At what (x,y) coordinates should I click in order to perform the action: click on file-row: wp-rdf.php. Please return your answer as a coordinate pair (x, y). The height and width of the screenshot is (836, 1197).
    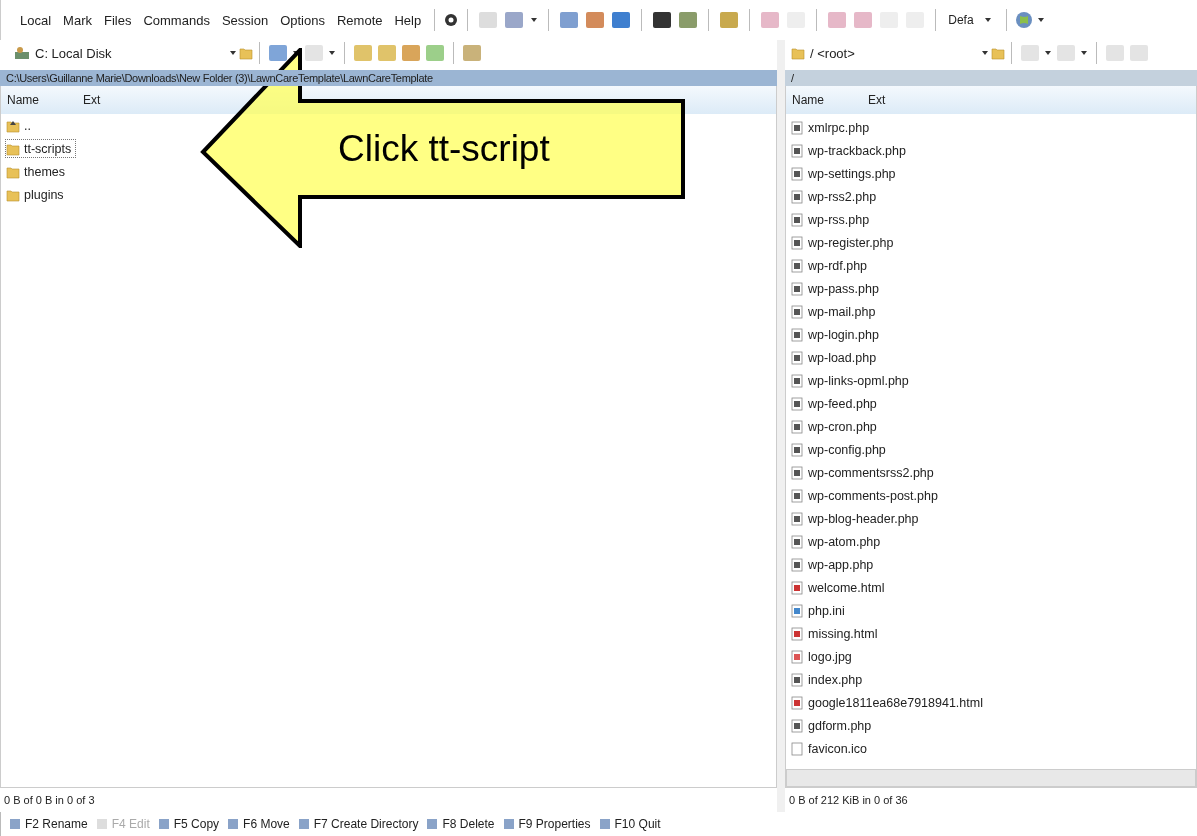
    Looking at the image, I should click on (831, 265).